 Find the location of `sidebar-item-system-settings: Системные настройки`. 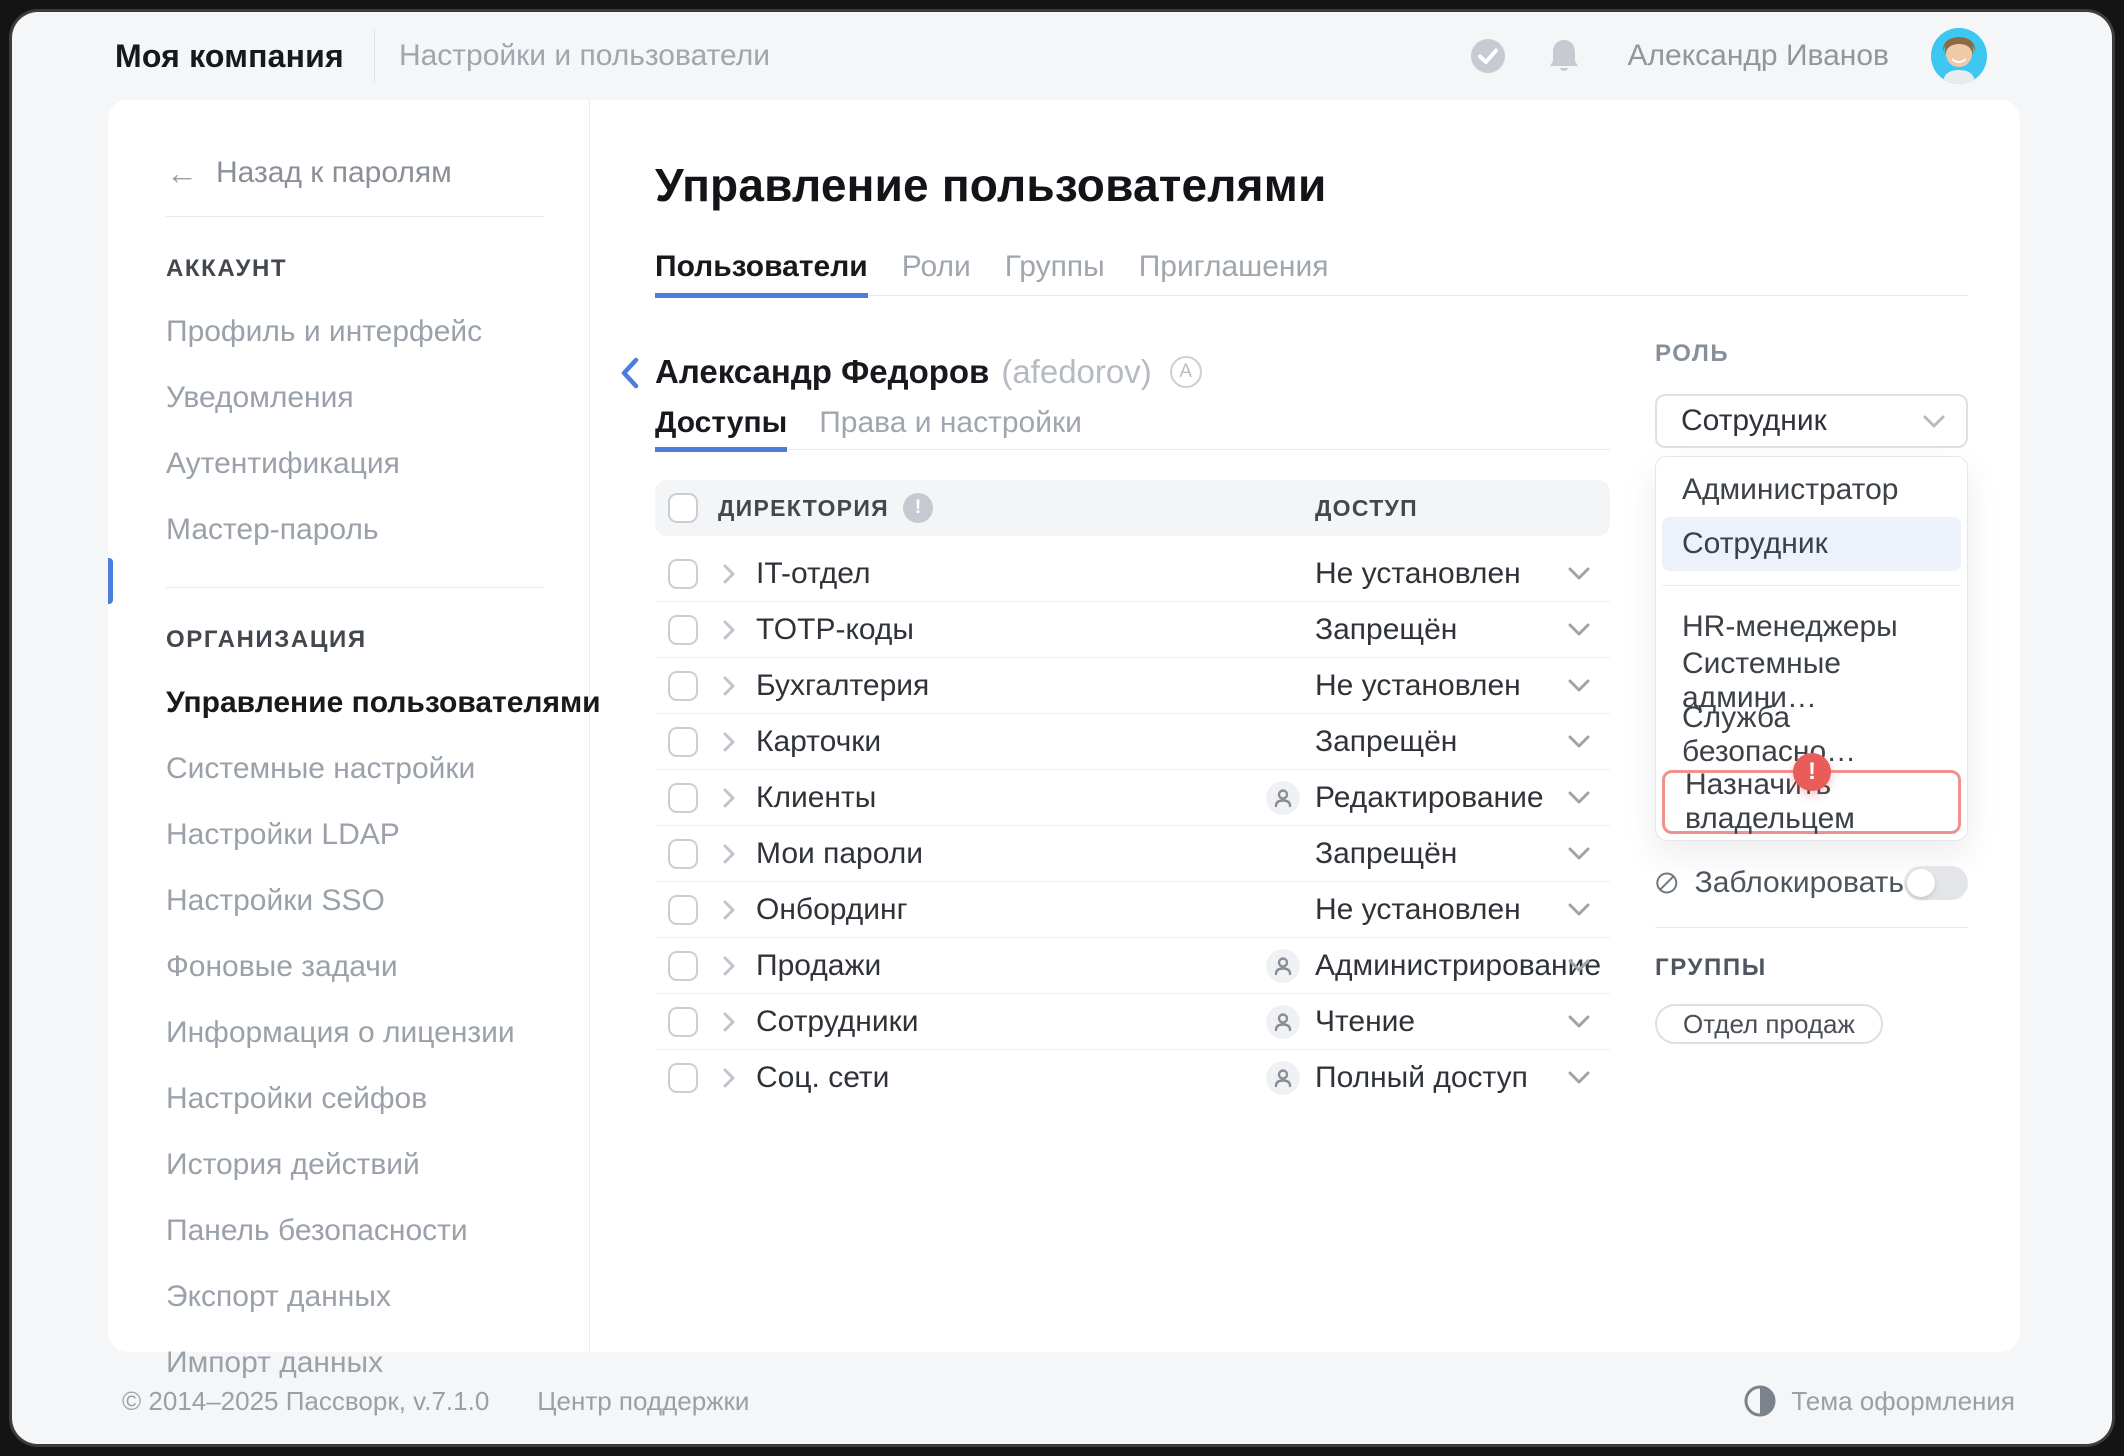

sidebar-item-system-settings: Системные настройки is located at coordinates (377, 769).